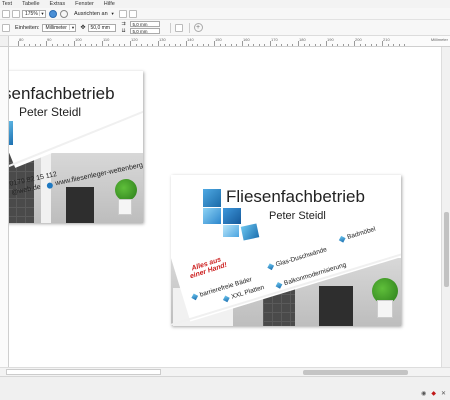  Describe the element at coordinates (91, 14) in the screenshot. I see `align-to-label: Ausrichten an` at that location.